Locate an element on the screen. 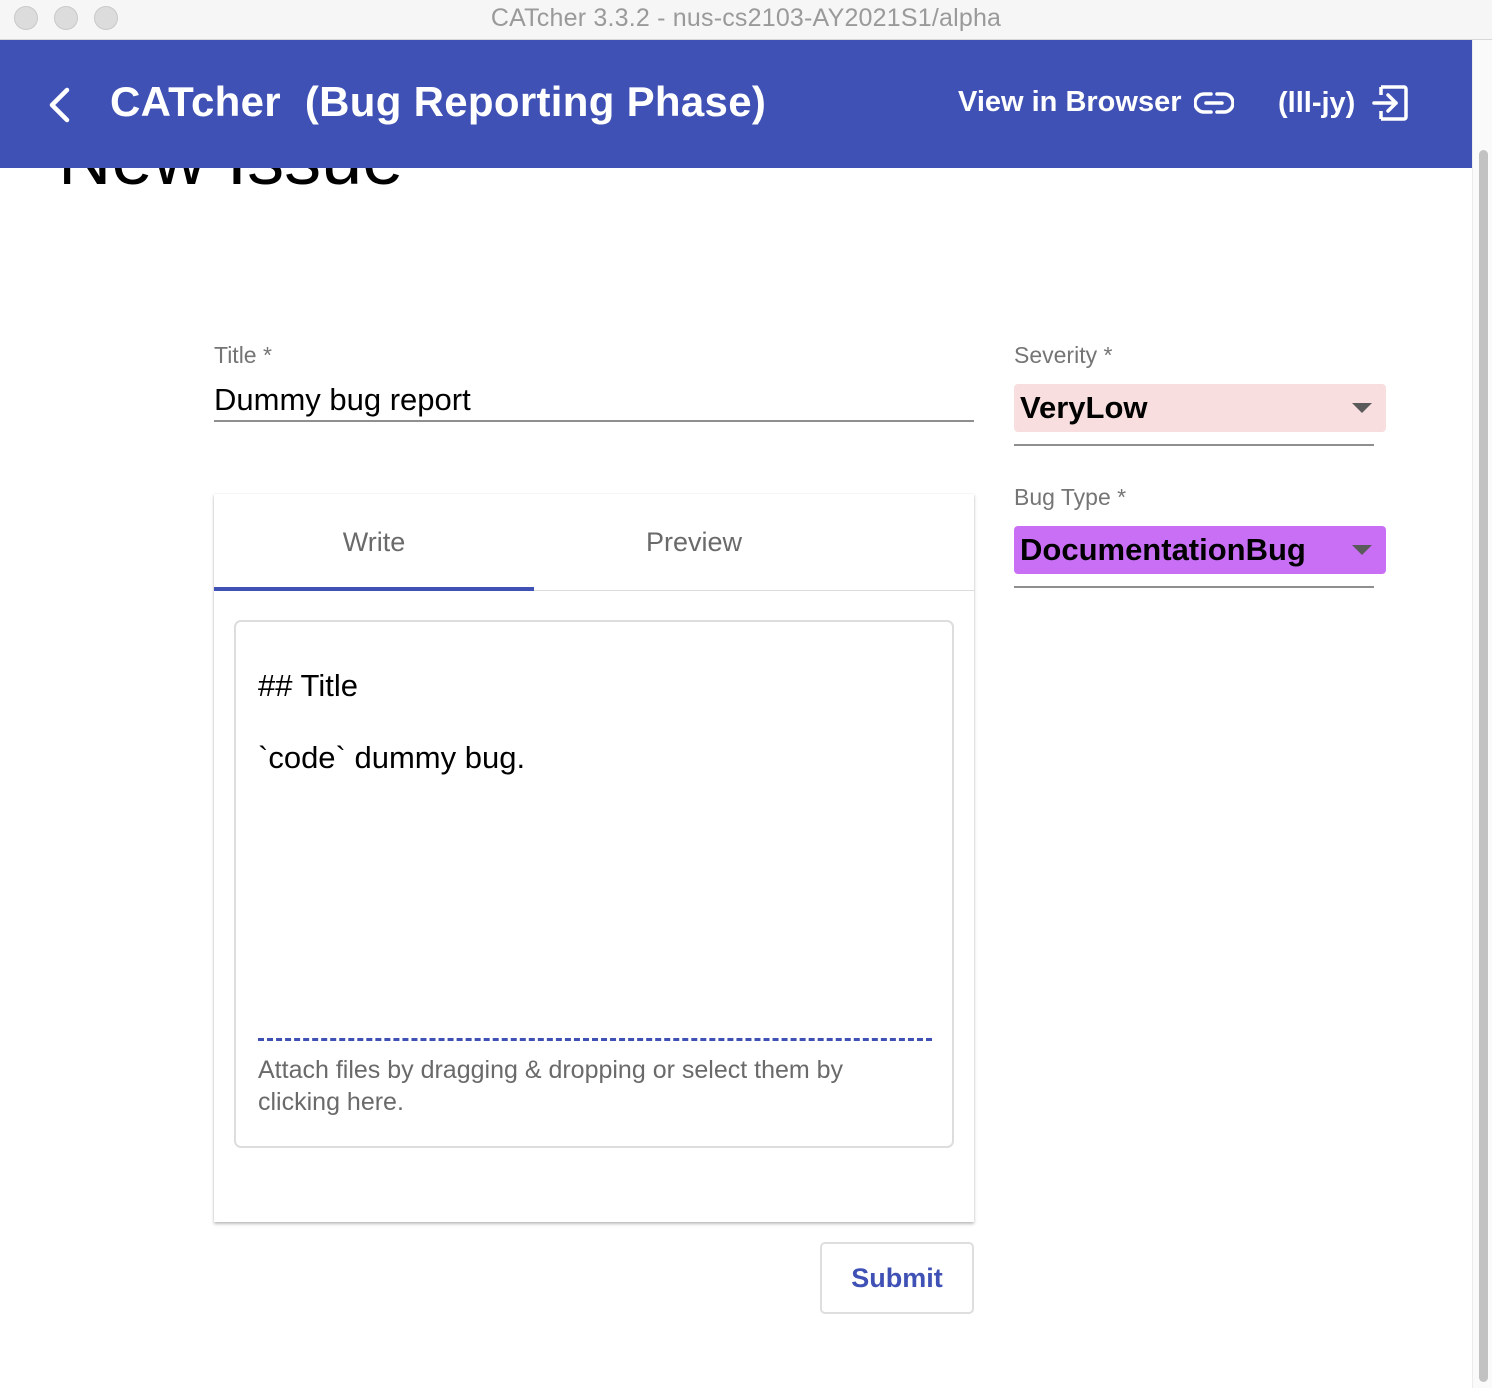 This screenshot has width=1492, height=1388. dropzone-divider is located at coordinates (595, 1039).